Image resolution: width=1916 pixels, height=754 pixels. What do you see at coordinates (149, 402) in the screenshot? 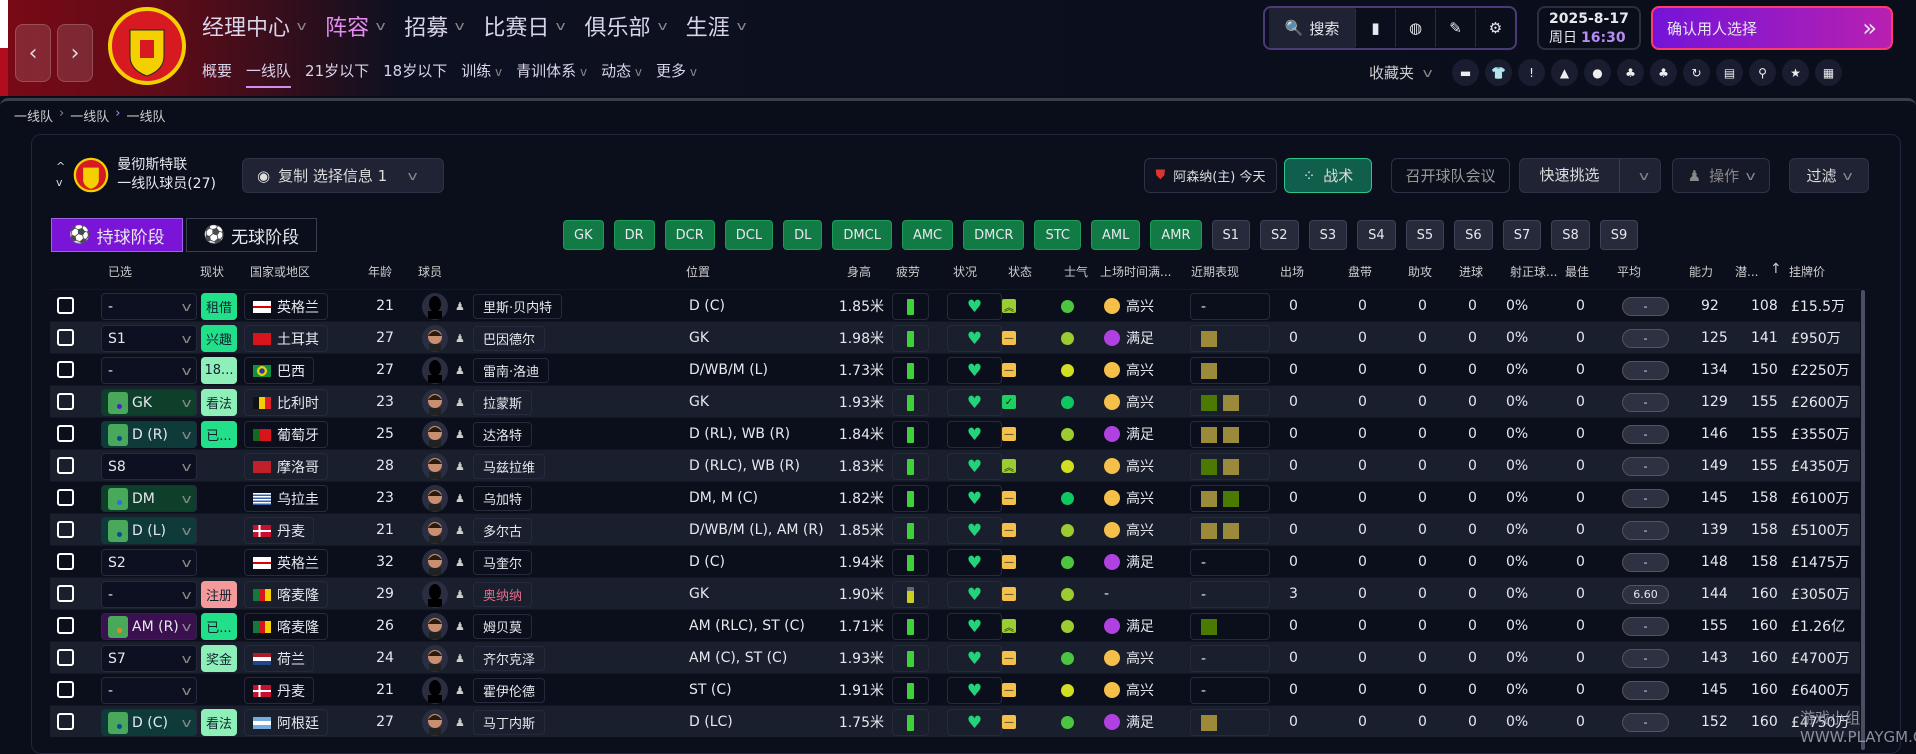
I see `selection-dropdown: GK v` at bounding box center [149, 402].